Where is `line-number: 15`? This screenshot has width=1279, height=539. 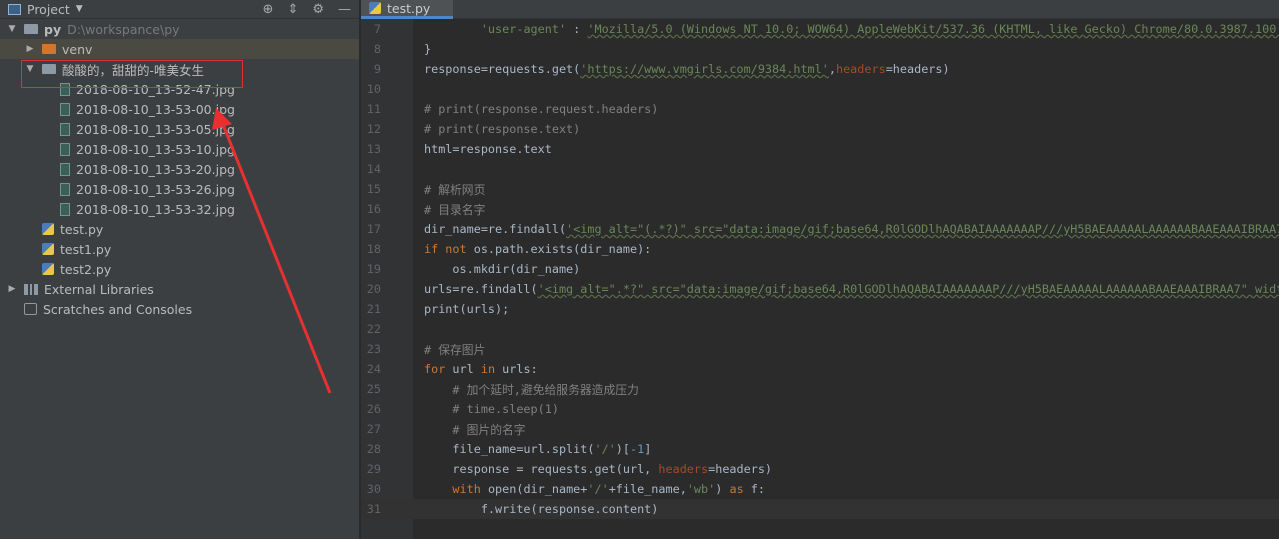 line-number: 15 is located at coordinates (373, 189).